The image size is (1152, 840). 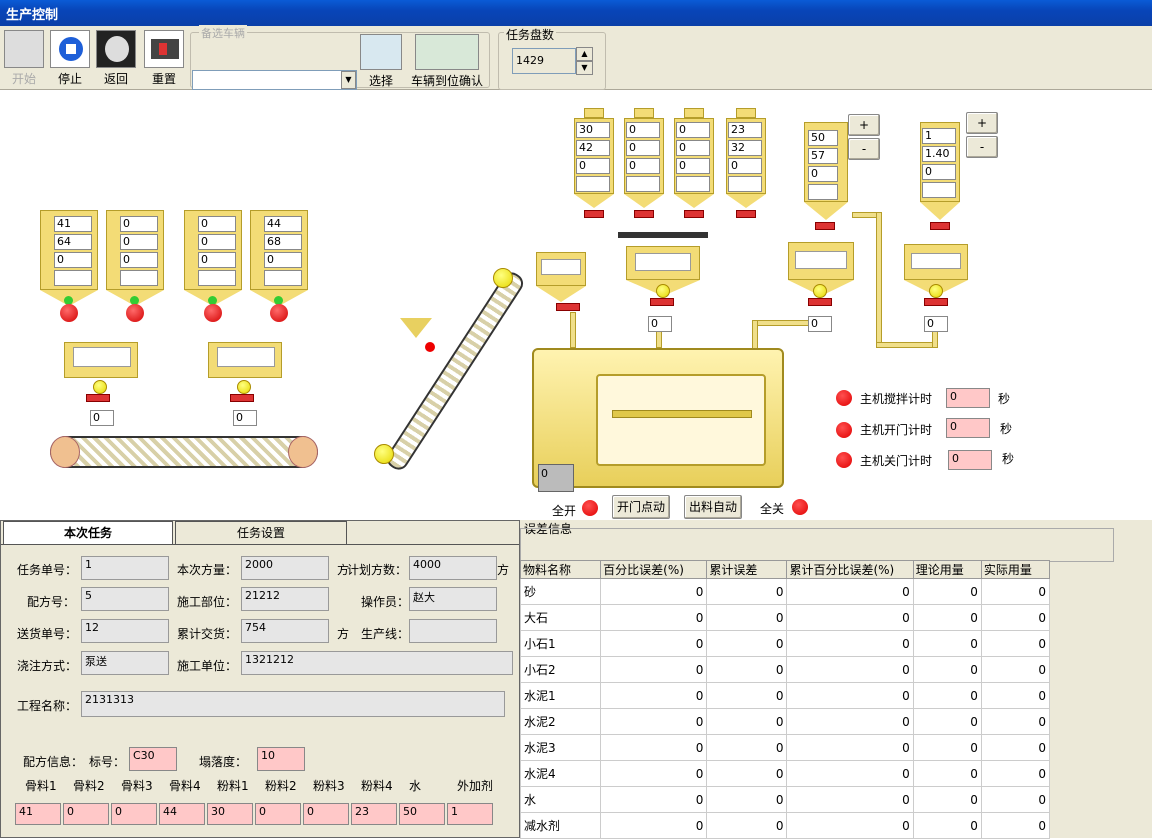 What do you see at coordinates (447, 63) in the screenshot?
I see `vehicle-arrived-button: 车辆到位确认` at bounding box center [447, 63].